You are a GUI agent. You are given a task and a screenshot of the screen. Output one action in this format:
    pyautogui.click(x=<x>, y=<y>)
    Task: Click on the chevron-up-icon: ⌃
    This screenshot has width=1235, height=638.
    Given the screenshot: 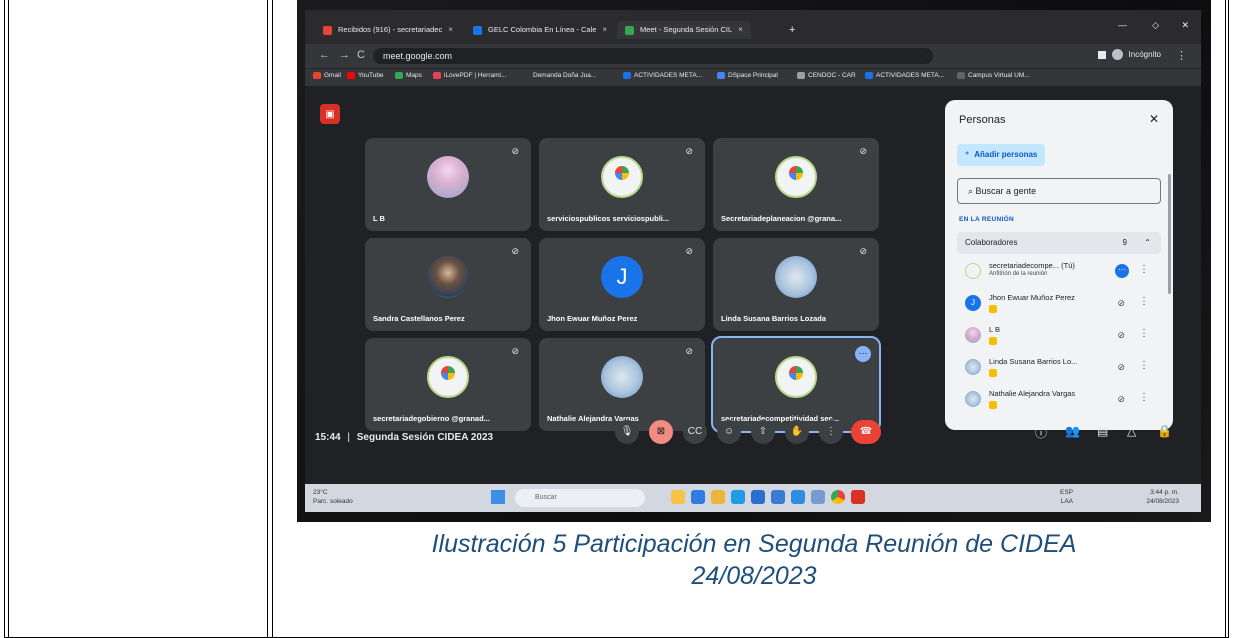 What is the action you would take?
    pyautogui.click(x=1147, y=243)
    